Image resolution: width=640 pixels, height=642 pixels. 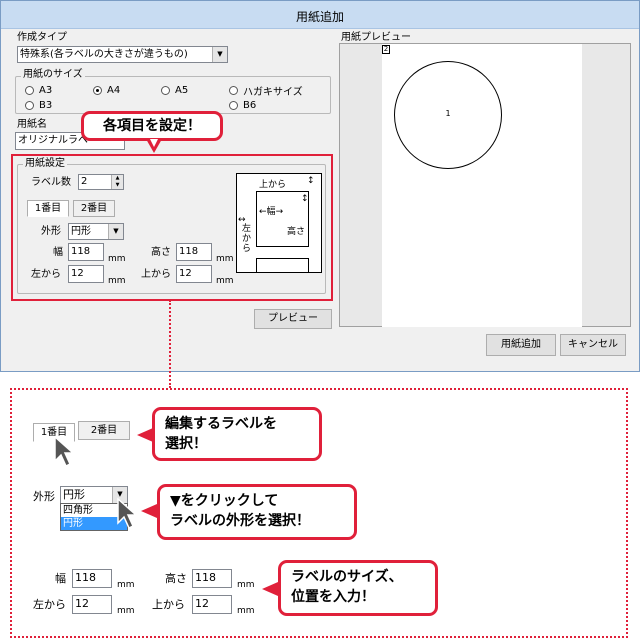 What do you see at coordinates (44, 496) in the screenshot?
I see `zoom-shape-label: 外形` at bounding box center [44, 496].